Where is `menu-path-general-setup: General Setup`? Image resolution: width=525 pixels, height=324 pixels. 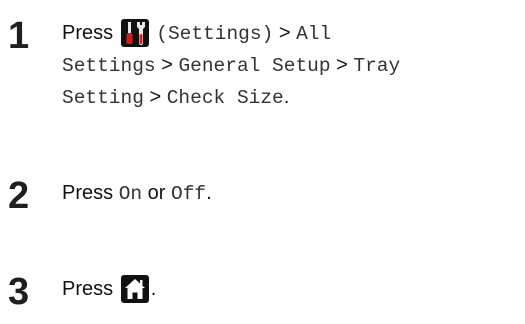 menu-path-general-setup: General Setup is located at coordinates (254, 66).